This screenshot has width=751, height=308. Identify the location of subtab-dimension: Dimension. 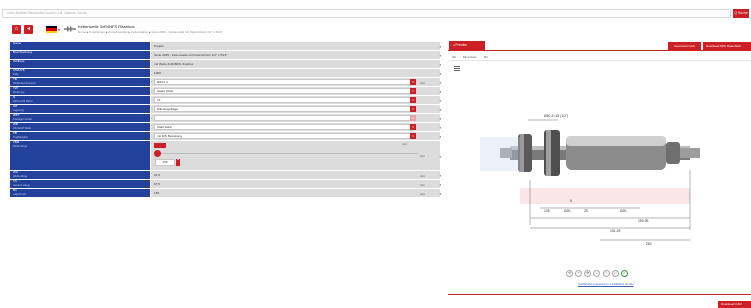
(470, 57).